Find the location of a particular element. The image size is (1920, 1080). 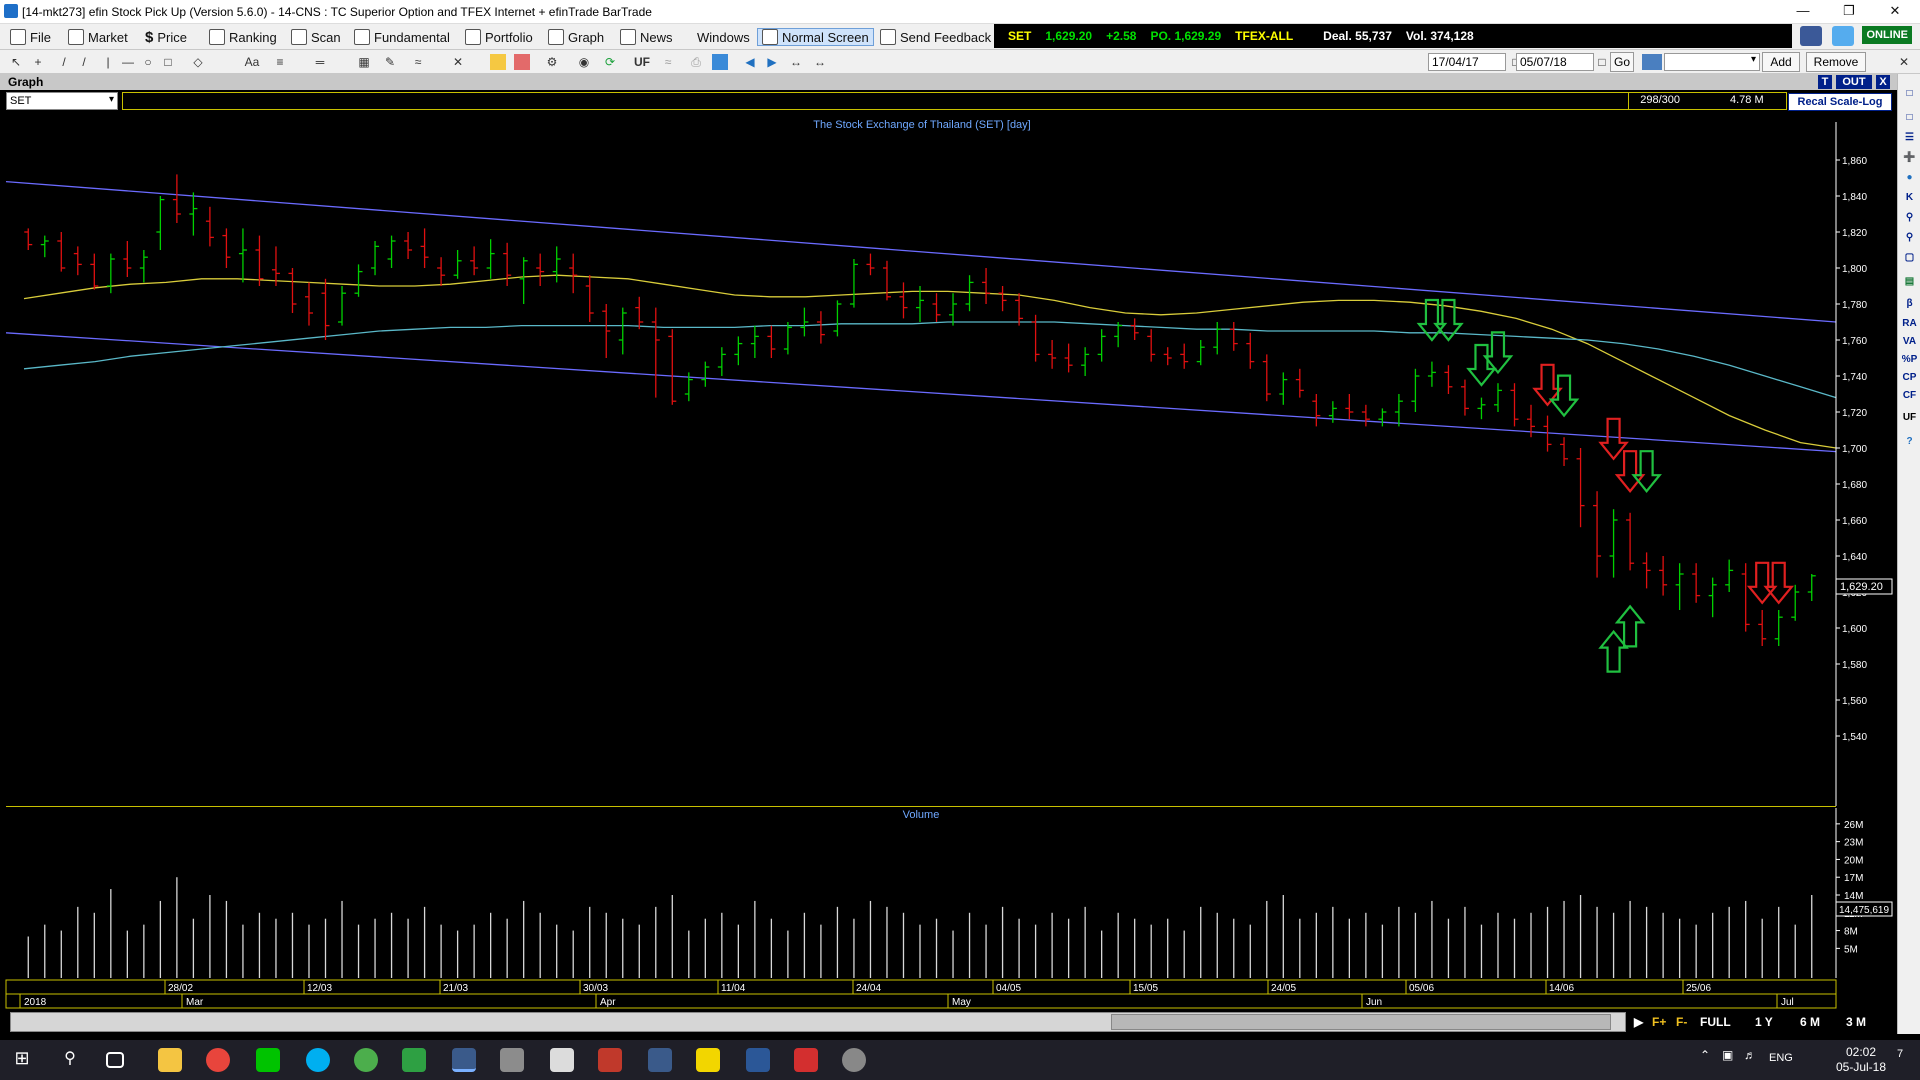

search-icon: ⚲ is located at coordinates (70, 1060).